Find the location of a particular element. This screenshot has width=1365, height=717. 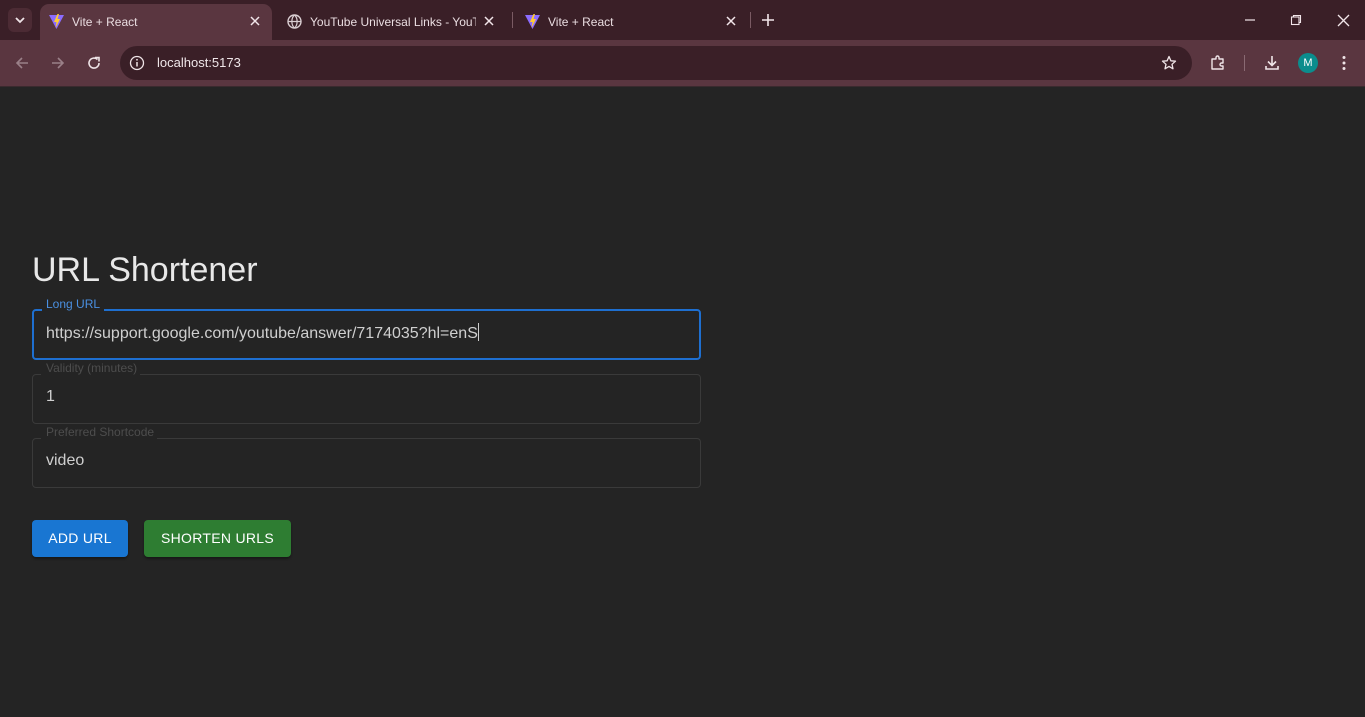

text-caret is located at coordinates (478, 332).